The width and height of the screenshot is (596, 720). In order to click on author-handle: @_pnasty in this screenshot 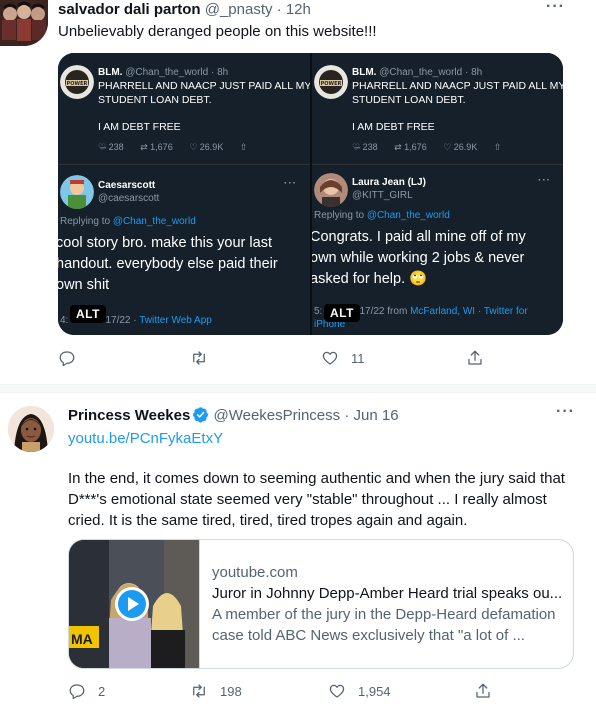, I will do `click(239, 9)`.